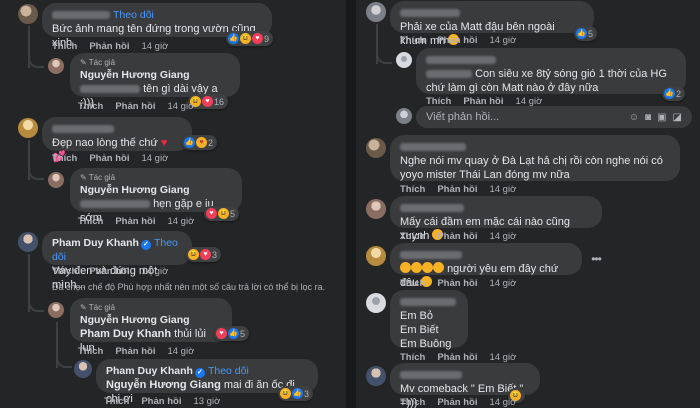 This screenshot has height=408, width=700. I want to click on reply-actions: Thích Phản hồi 13 giờ, so click(168, 401).